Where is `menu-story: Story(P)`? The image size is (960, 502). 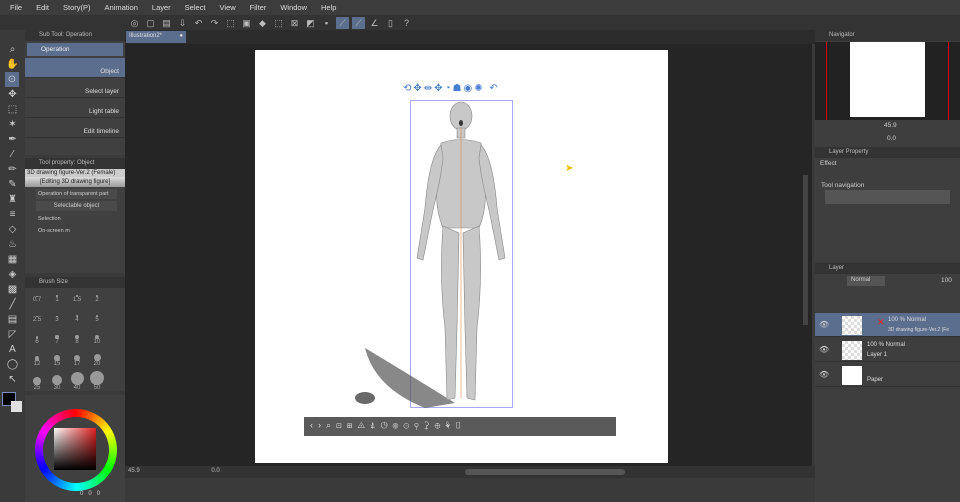 menu-story: Story(P) is located at coordinates (77, 7).